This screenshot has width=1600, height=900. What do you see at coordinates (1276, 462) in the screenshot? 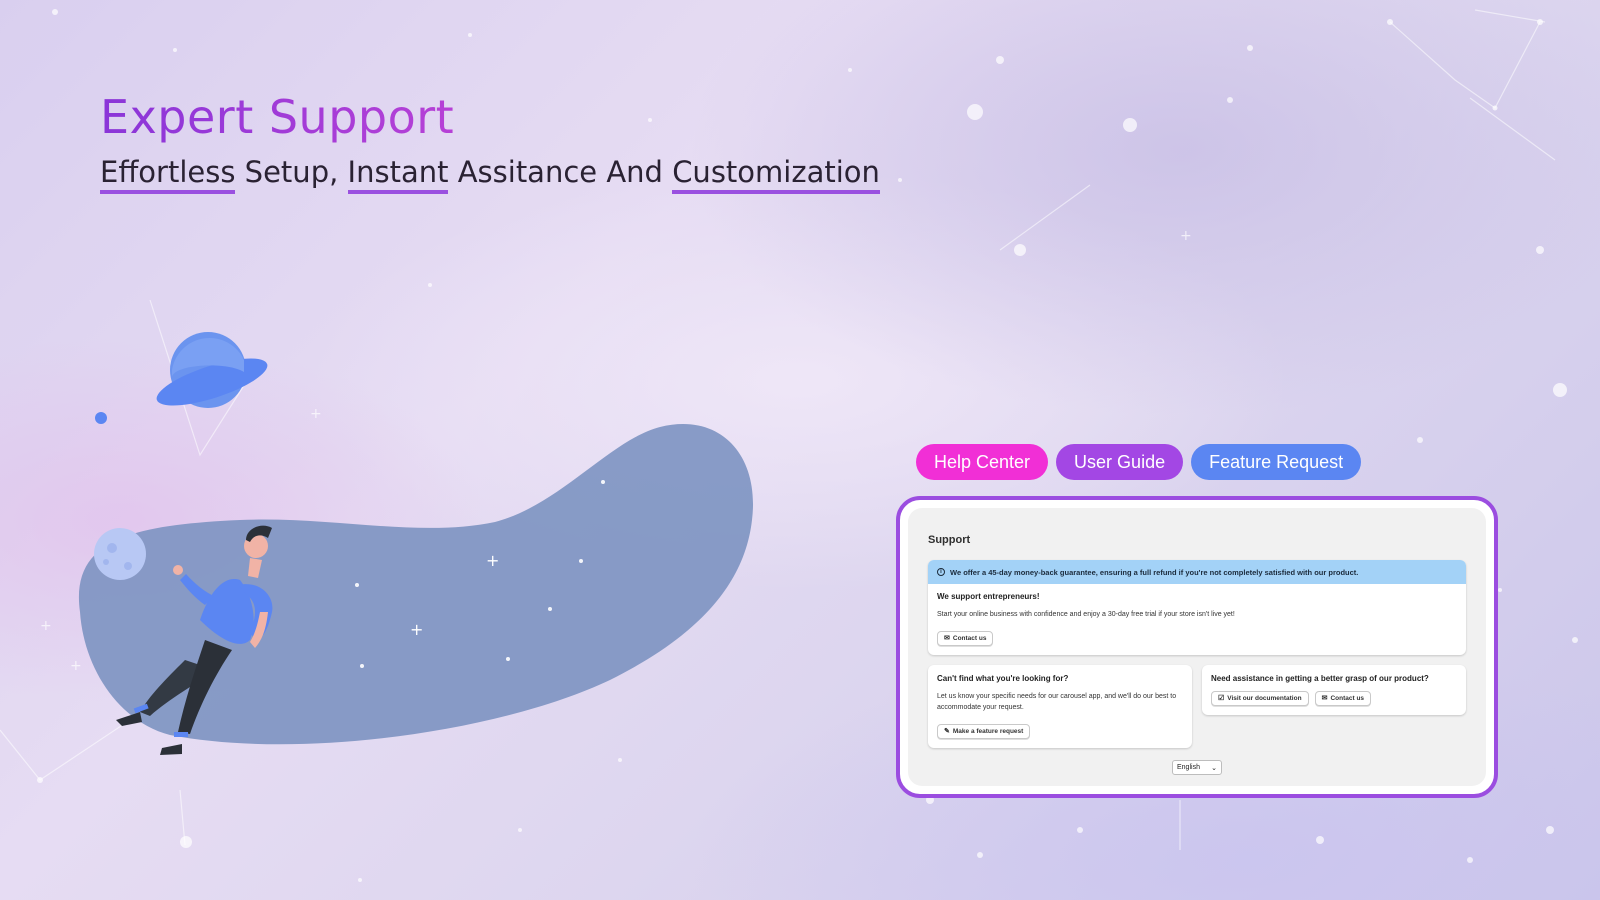
I see `tab-feature-request: Feature Request` at bounding box center [1276, 462].